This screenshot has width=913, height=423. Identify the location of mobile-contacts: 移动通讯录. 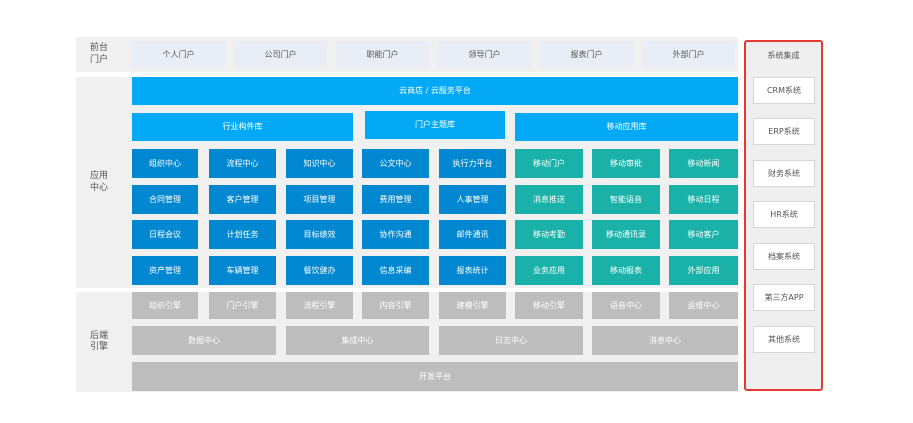
(626, 234).